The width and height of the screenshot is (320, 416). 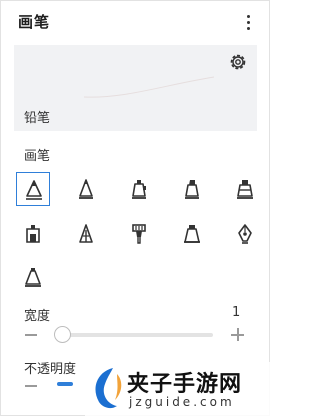 I want to click on watermark-swirl-icon, so click(x=108, y=388).